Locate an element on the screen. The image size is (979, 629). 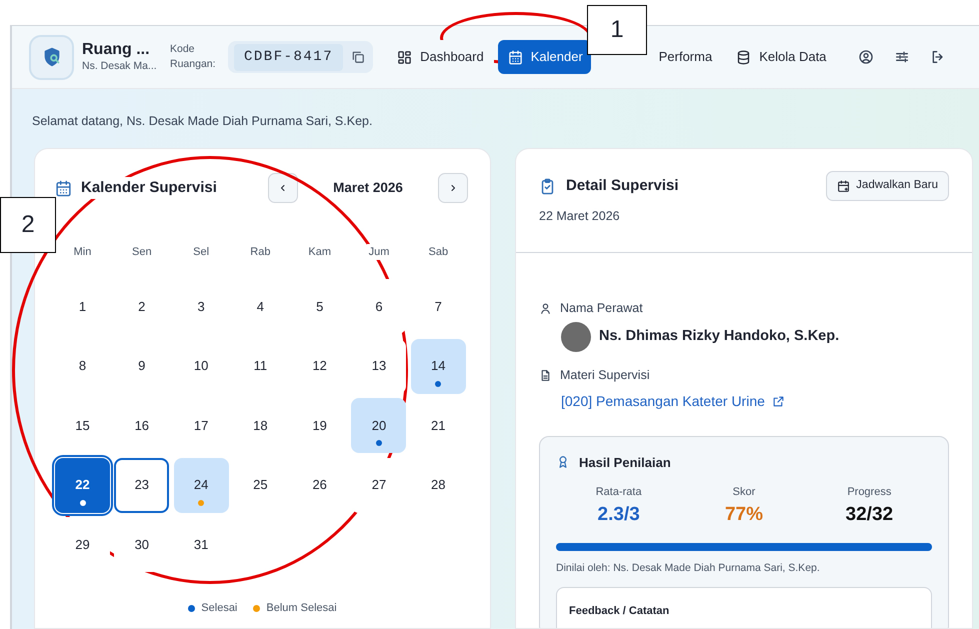
profile-icon is located at coordinates (866, 57).